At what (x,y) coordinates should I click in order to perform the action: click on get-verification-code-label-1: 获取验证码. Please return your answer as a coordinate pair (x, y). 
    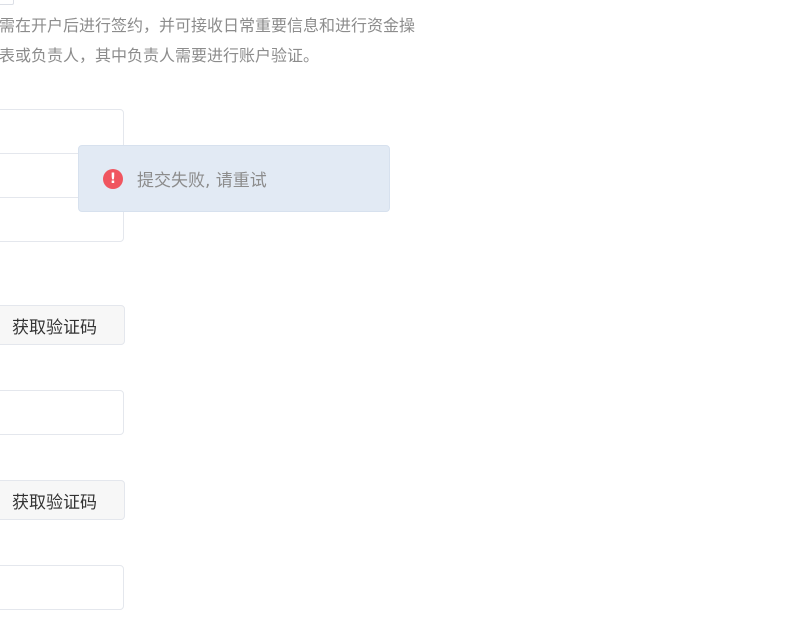
    Looking at the image, I should click on (54, 327).